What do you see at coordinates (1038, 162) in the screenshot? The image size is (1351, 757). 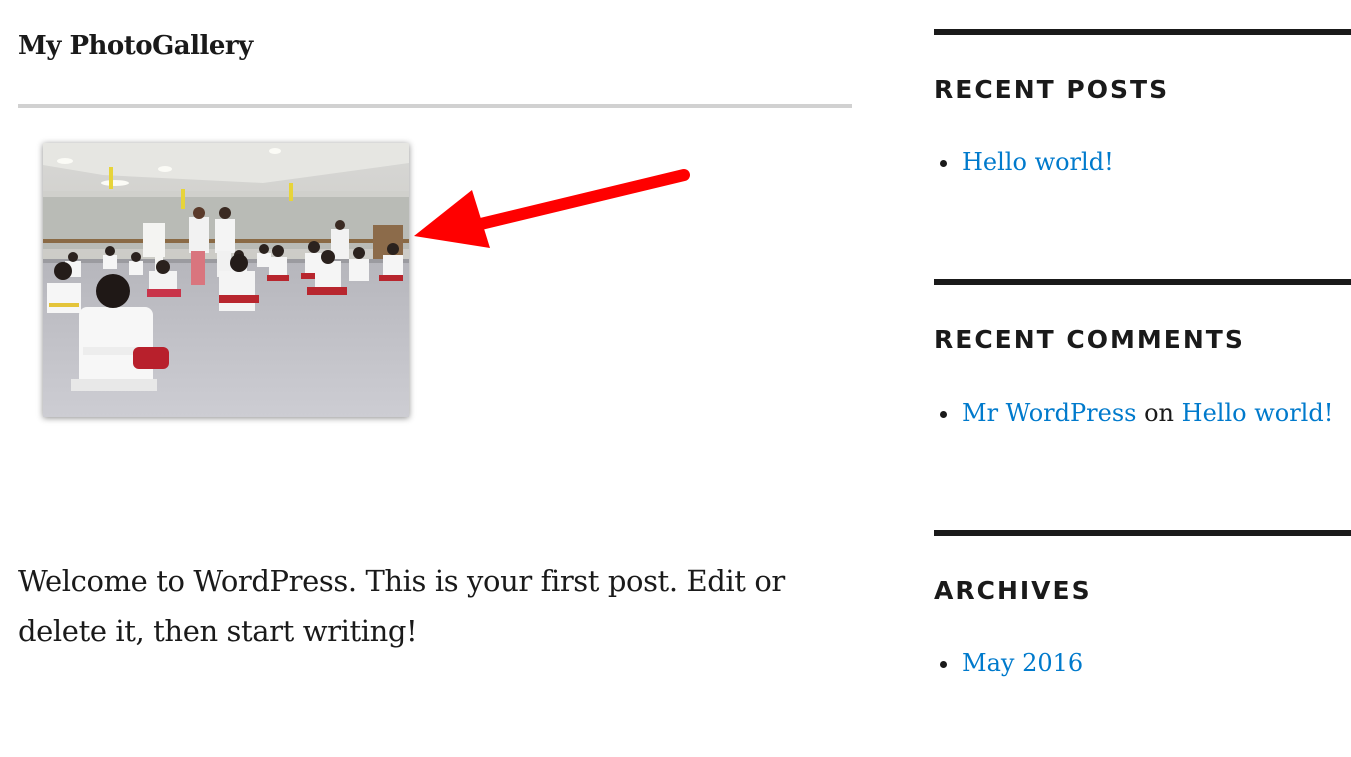 I see `recent-post-link: Hello world!` at bounding box center [1038, 162].